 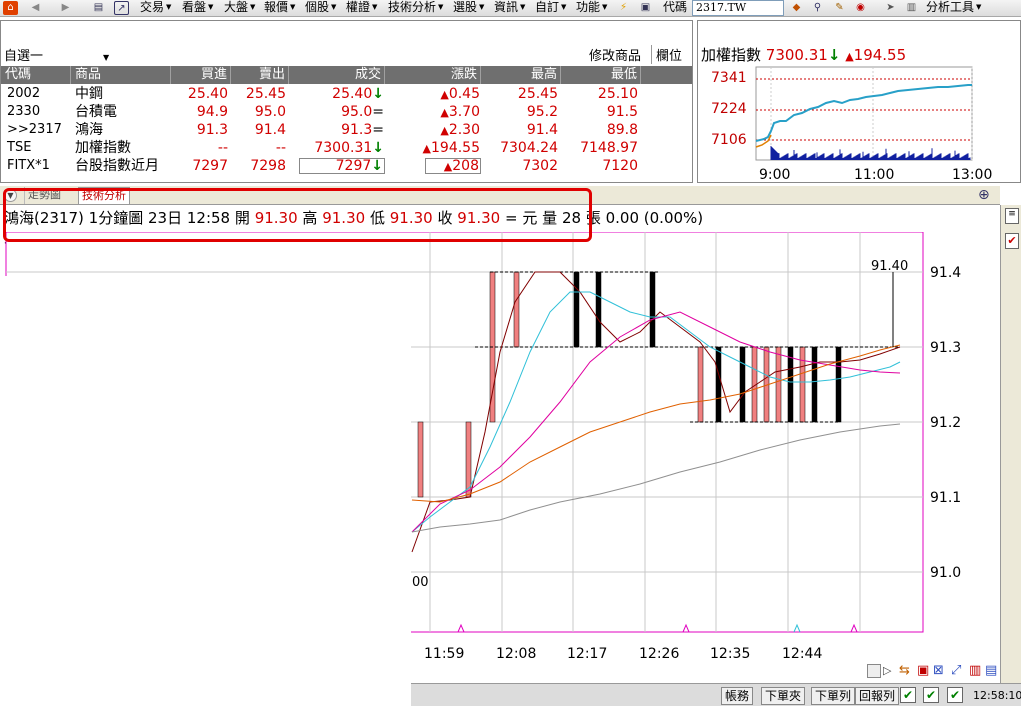 What do you see at coordinates (839, 8) in the screenshot?
I see `tools-icon: ✎` at bounding box center [839, 8].